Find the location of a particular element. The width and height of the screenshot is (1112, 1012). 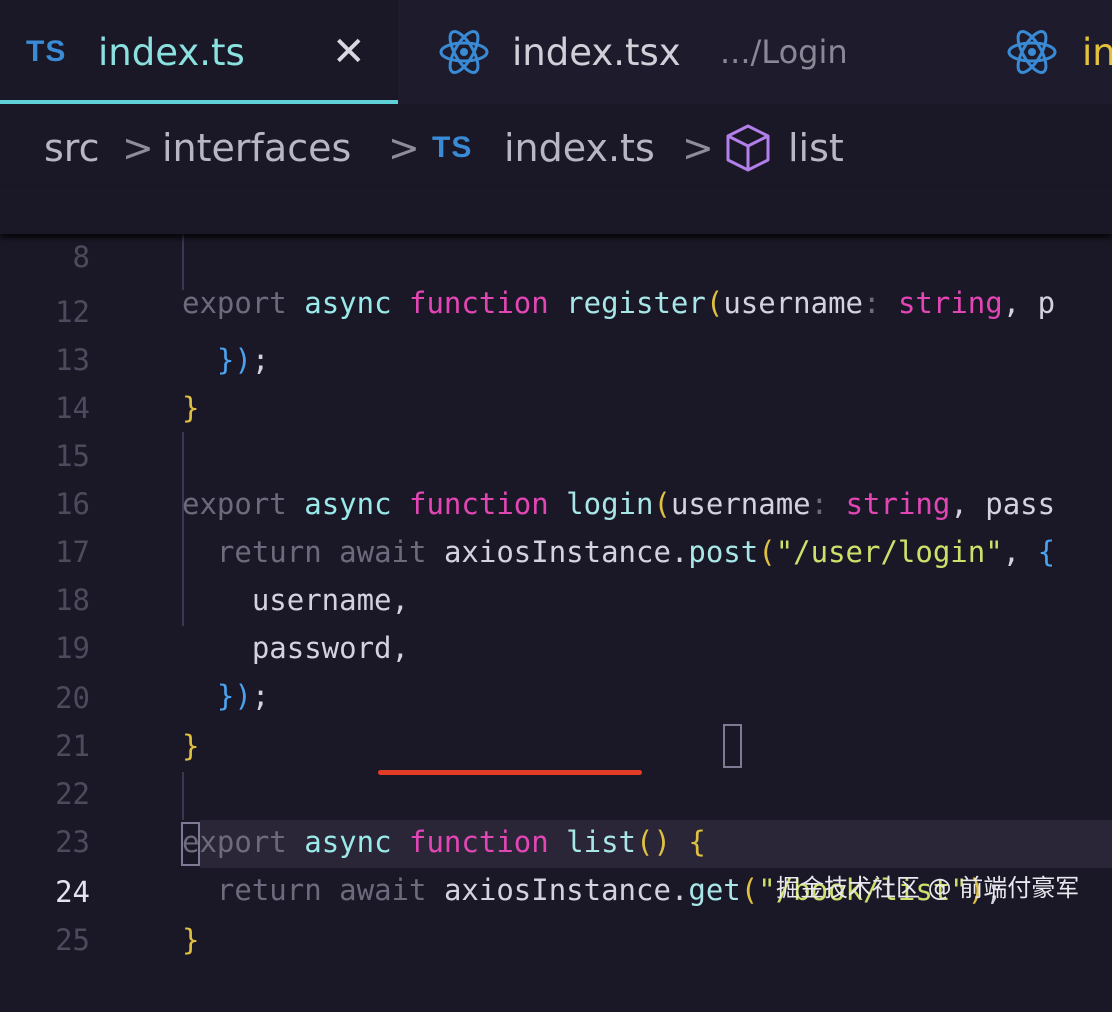

code-line: 14 is located at coordinates (556, 380).